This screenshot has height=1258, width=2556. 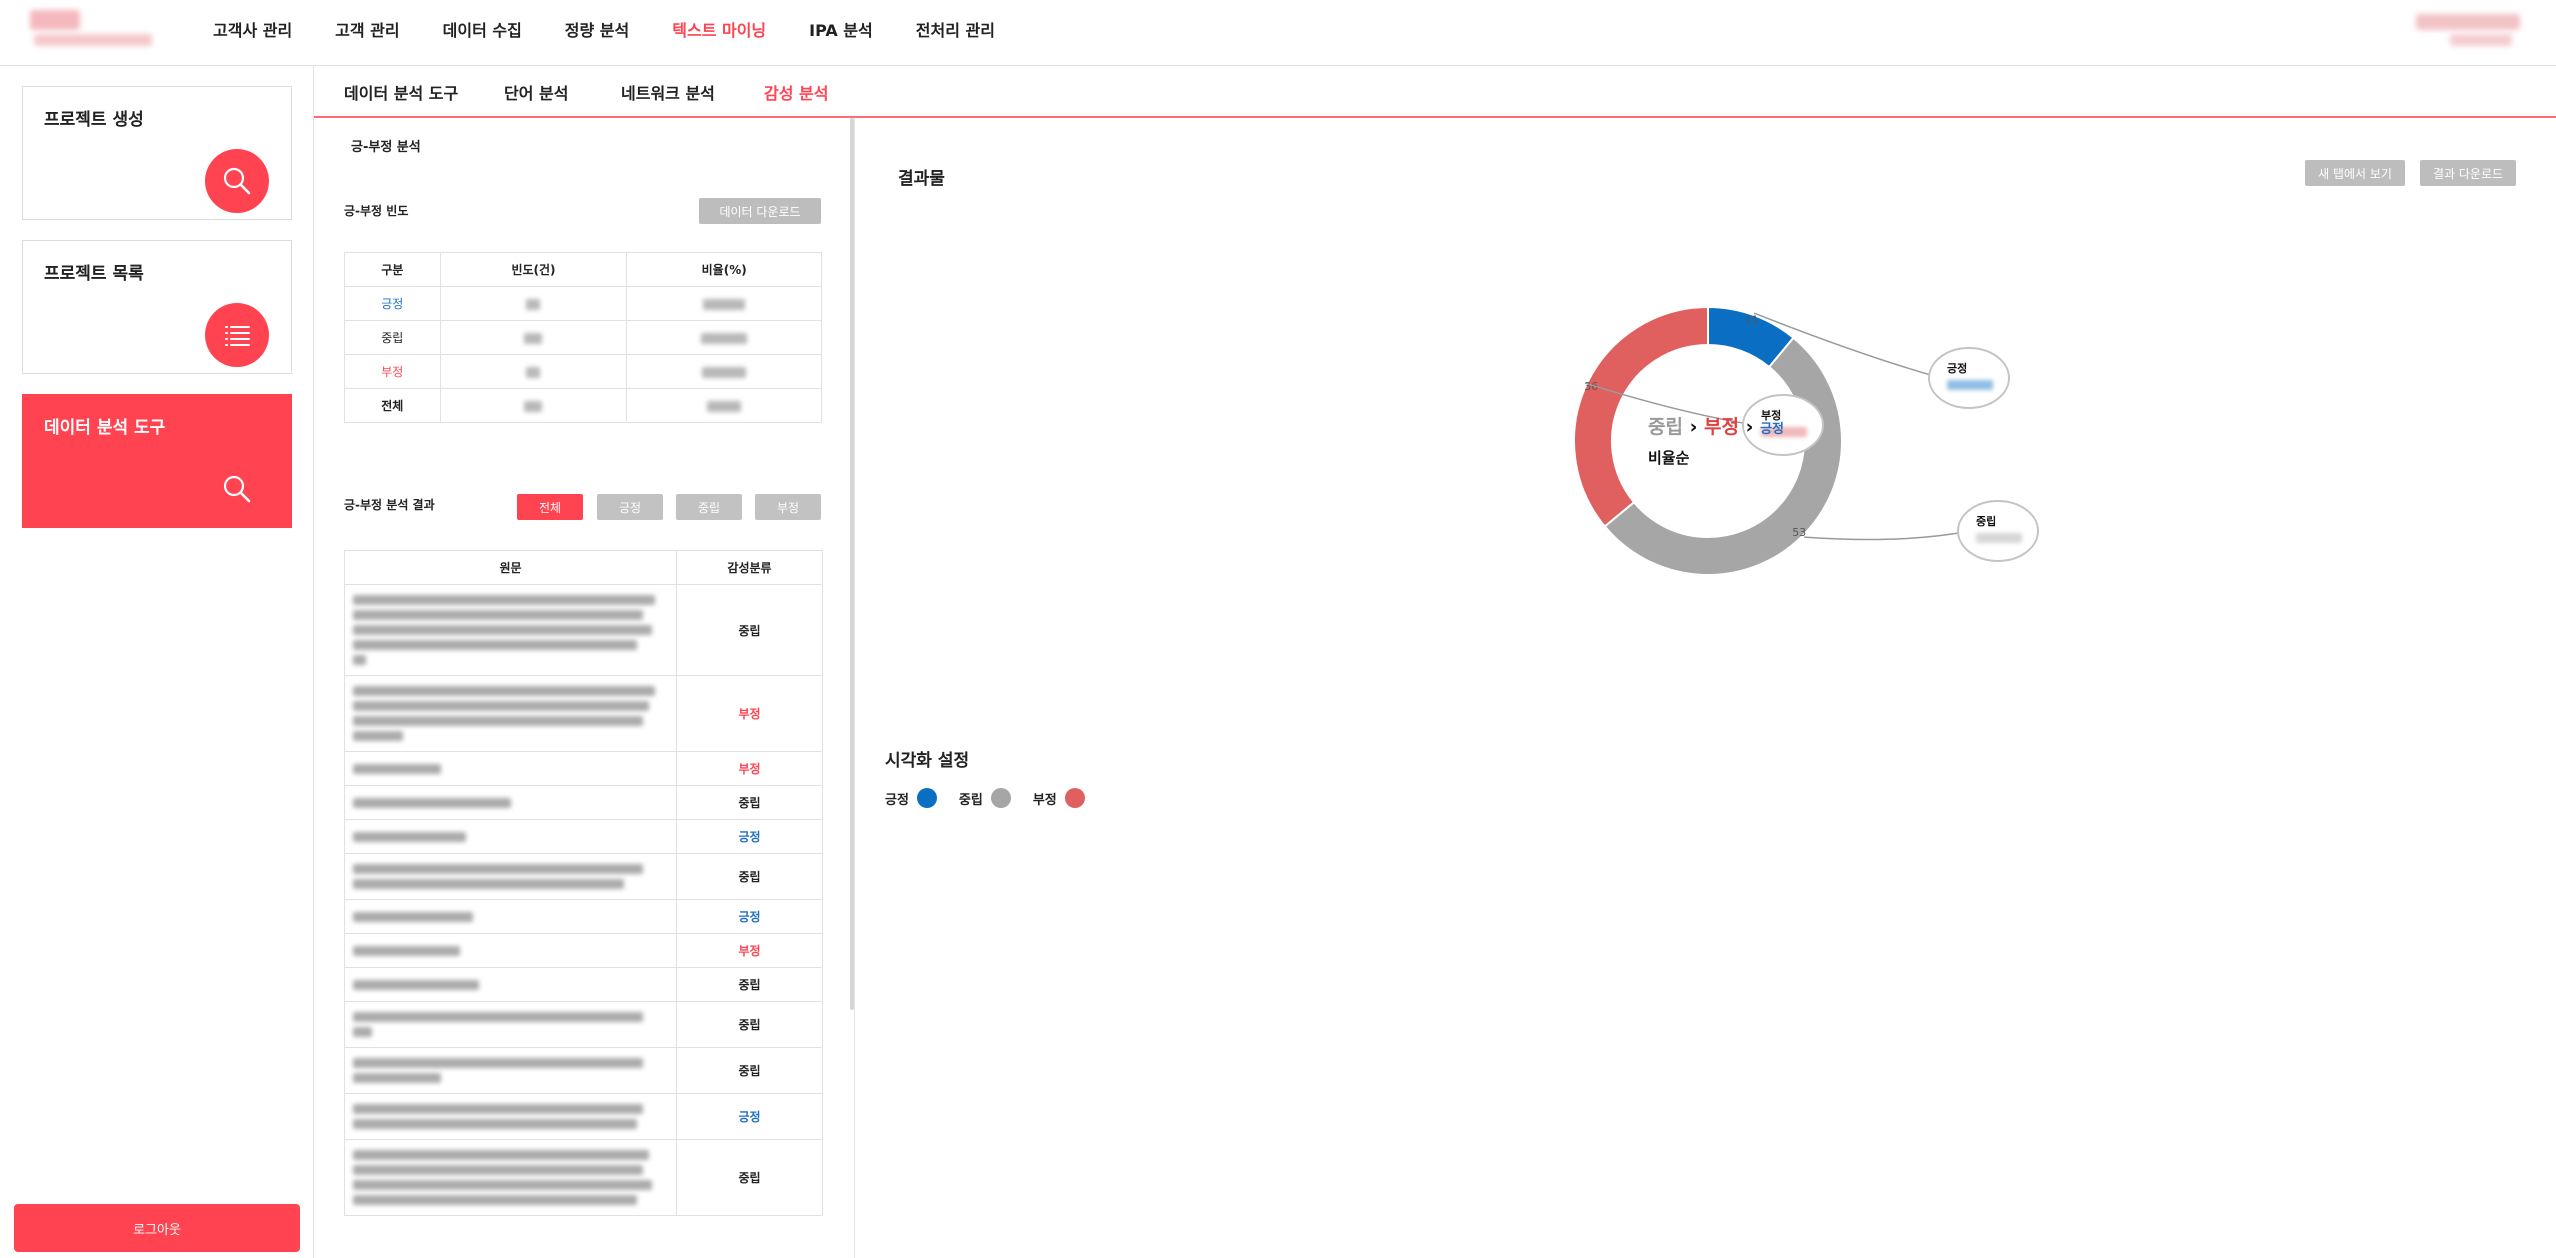 What do you see at coordinates (392, 269) in the screenshot?
I see `table-header: 구분` at bounding box center [392, 269].